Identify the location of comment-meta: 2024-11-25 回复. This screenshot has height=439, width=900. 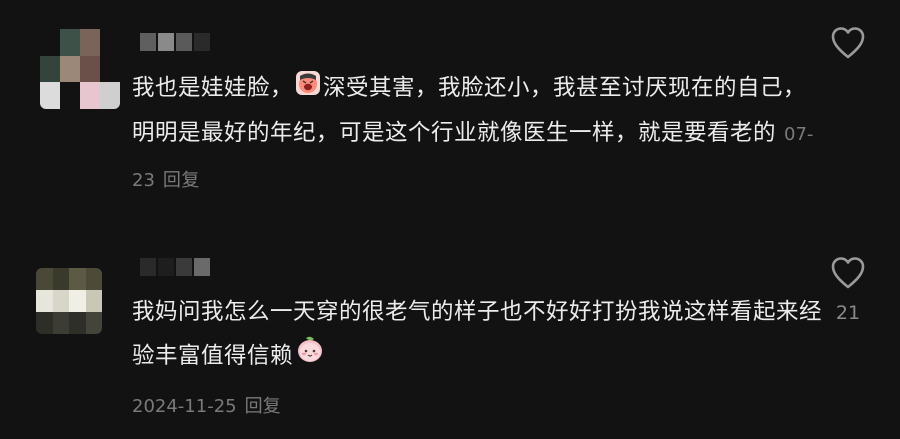
(206, 407).